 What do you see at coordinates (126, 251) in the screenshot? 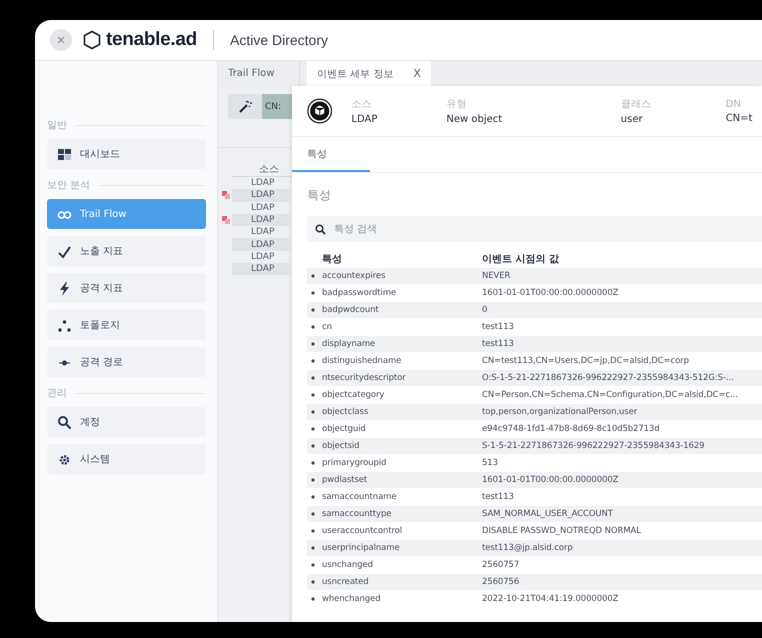
I see `nav-item: 노출 지표` at bounding box center [126, 251].